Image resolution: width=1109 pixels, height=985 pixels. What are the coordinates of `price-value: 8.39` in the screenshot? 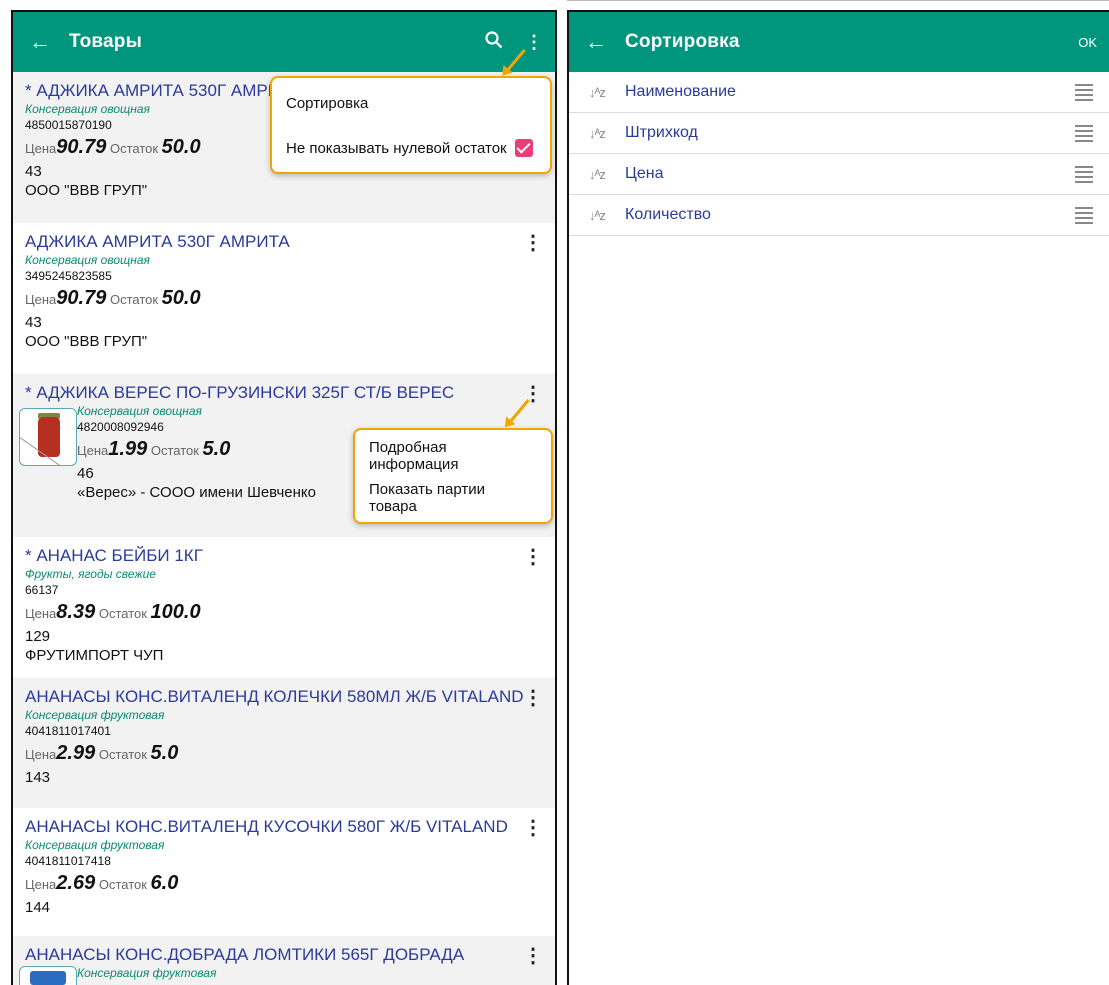 It's located at (76, 612).